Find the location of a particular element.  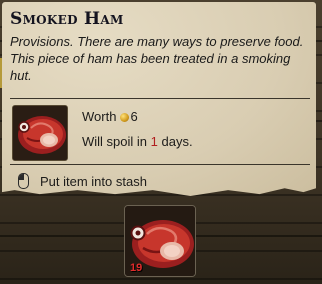

gold-coin-icon is located at coordinates (125, 117).